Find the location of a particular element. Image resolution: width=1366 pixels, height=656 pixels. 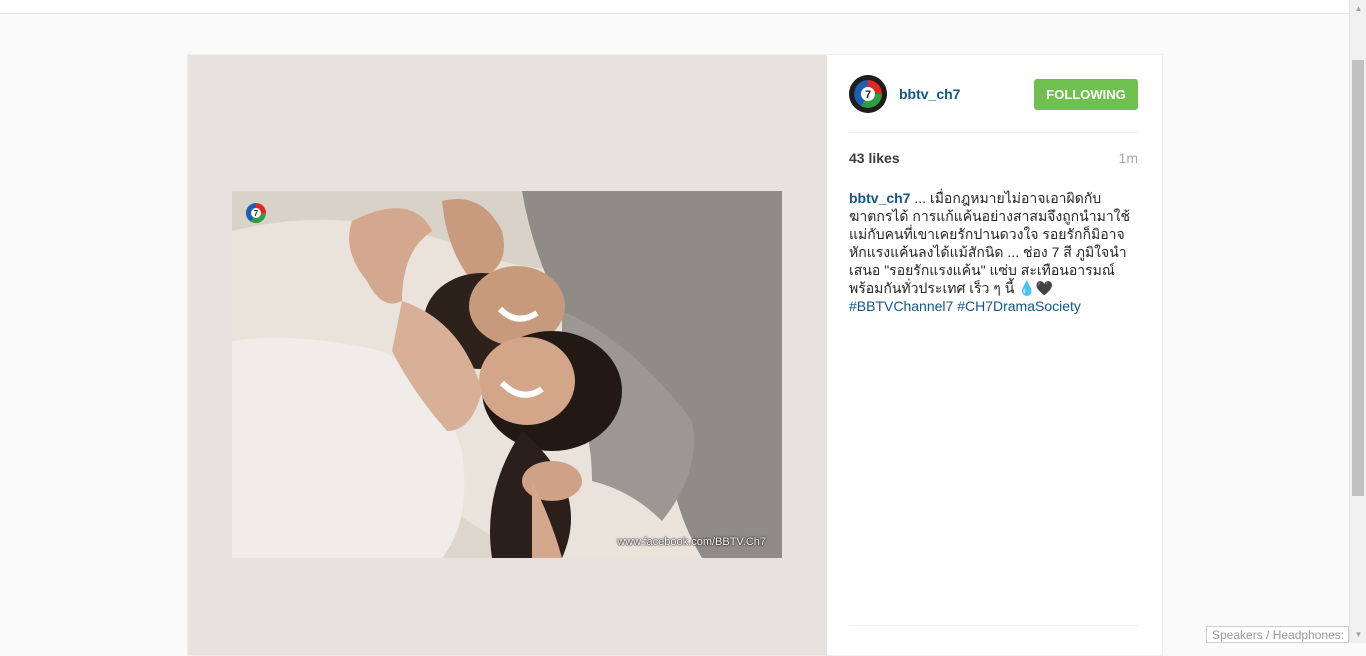

post-header: 7 bbtv_ch7 FOLLOWING is located at coordinates (993, 94).